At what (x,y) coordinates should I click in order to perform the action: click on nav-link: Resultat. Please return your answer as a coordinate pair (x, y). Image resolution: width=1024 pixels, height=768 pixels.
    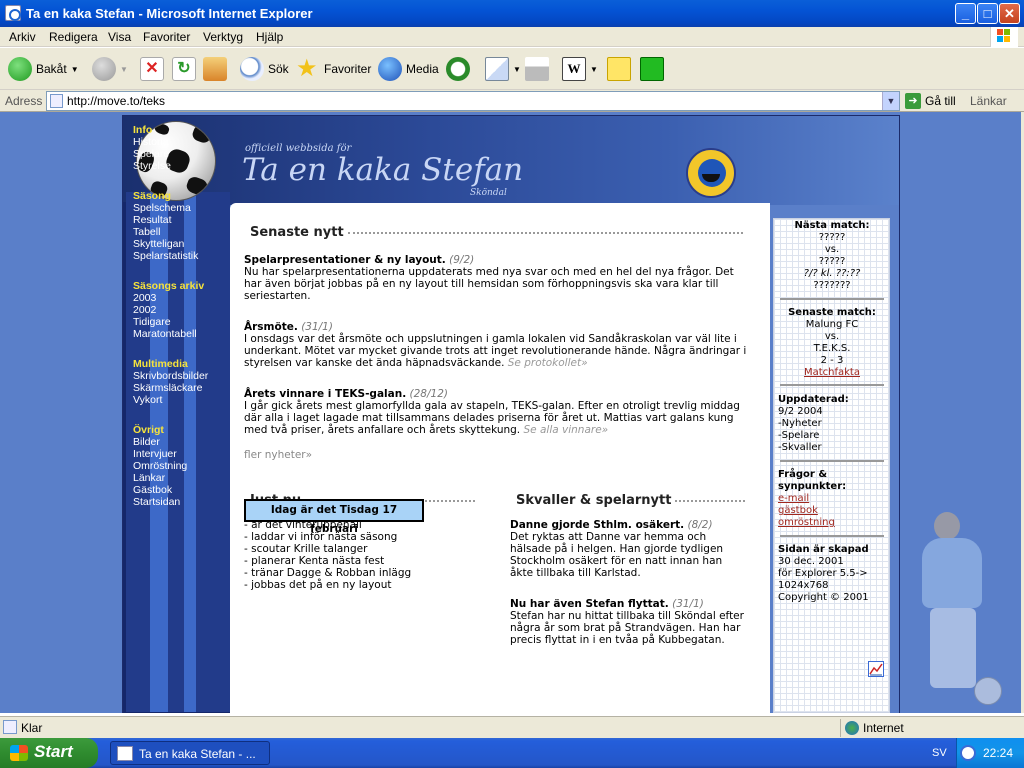
    Looking at the image, I should click on (170, 220).